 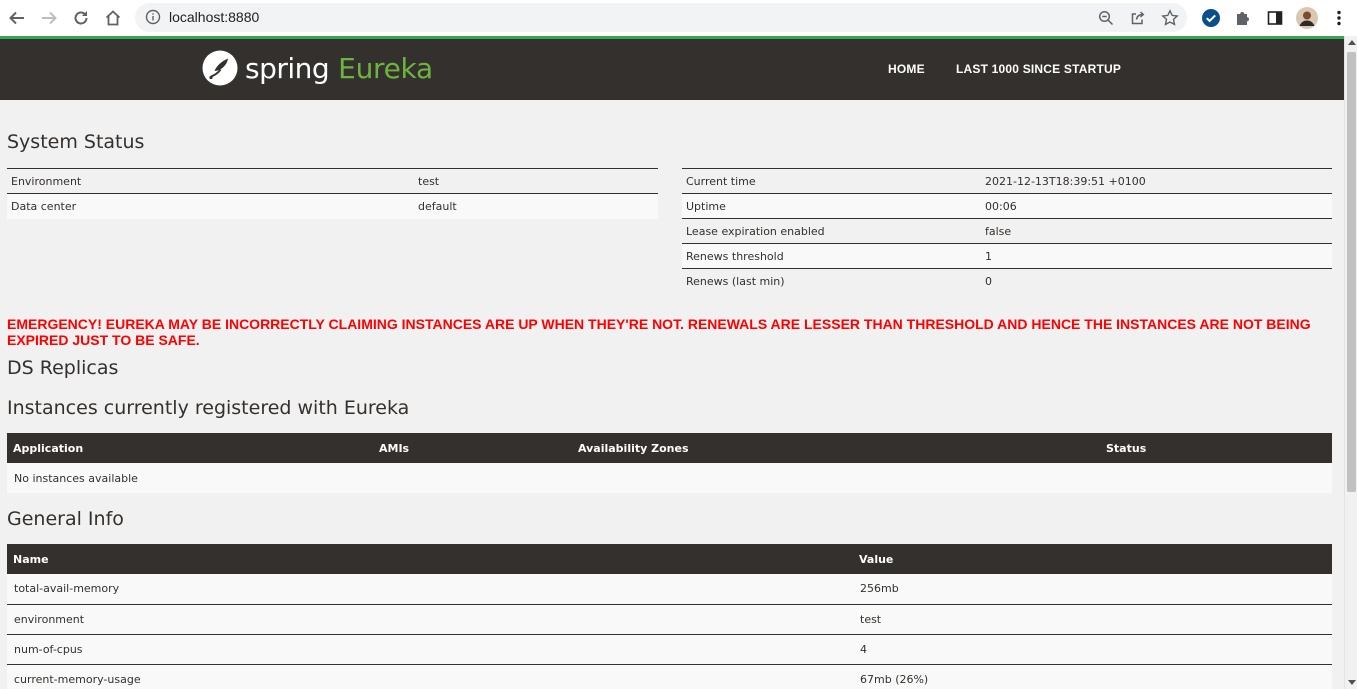 I want to click on status-value: 2021-12-13T18:39:51 +0100, so click(x=1156, y=181).